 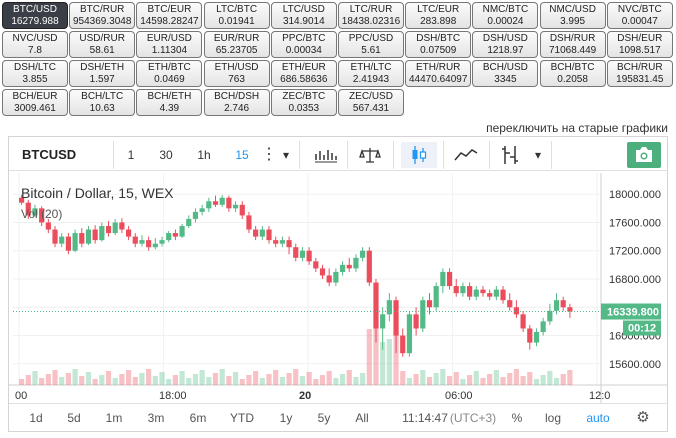 I want to click on range-5y: 5y, so click(x=324, y=418).